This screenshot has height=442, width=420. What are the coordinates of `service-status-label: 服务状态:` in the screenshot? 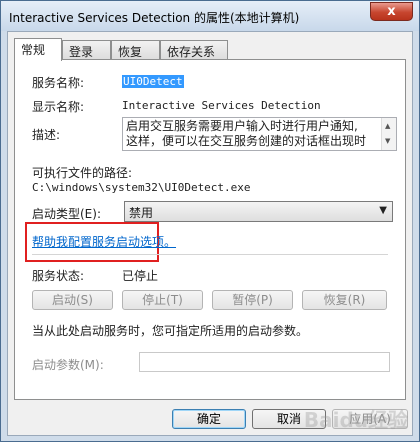 It's located at (58, 276).